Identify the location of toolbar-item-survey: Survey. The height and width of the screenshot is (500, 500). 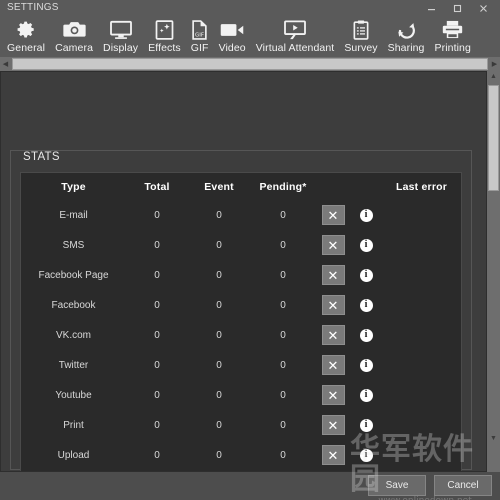
(360, 37).